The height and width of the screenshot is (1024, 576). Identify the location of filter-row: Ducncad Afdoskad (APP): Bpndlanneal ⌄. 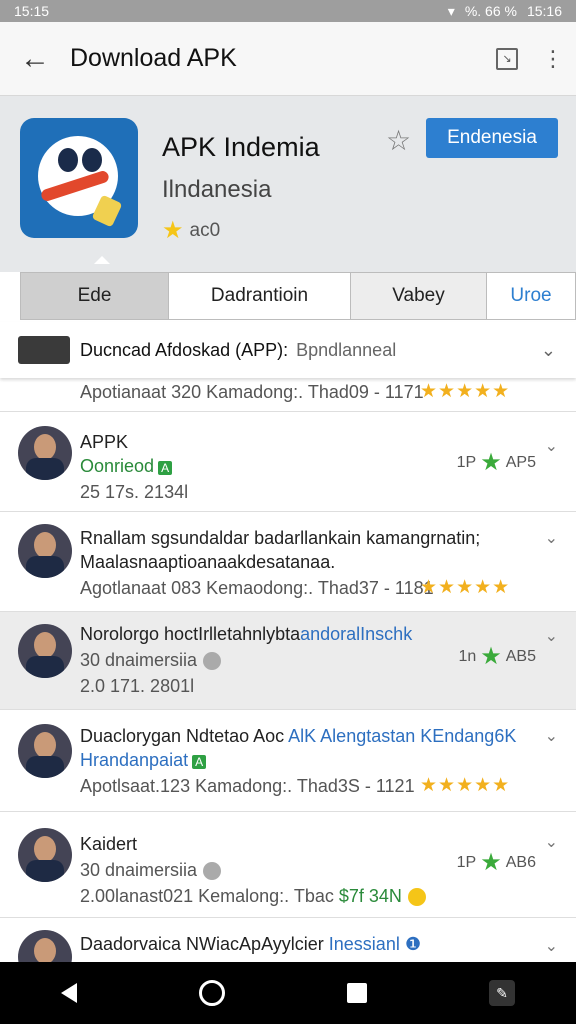
(288, 350).